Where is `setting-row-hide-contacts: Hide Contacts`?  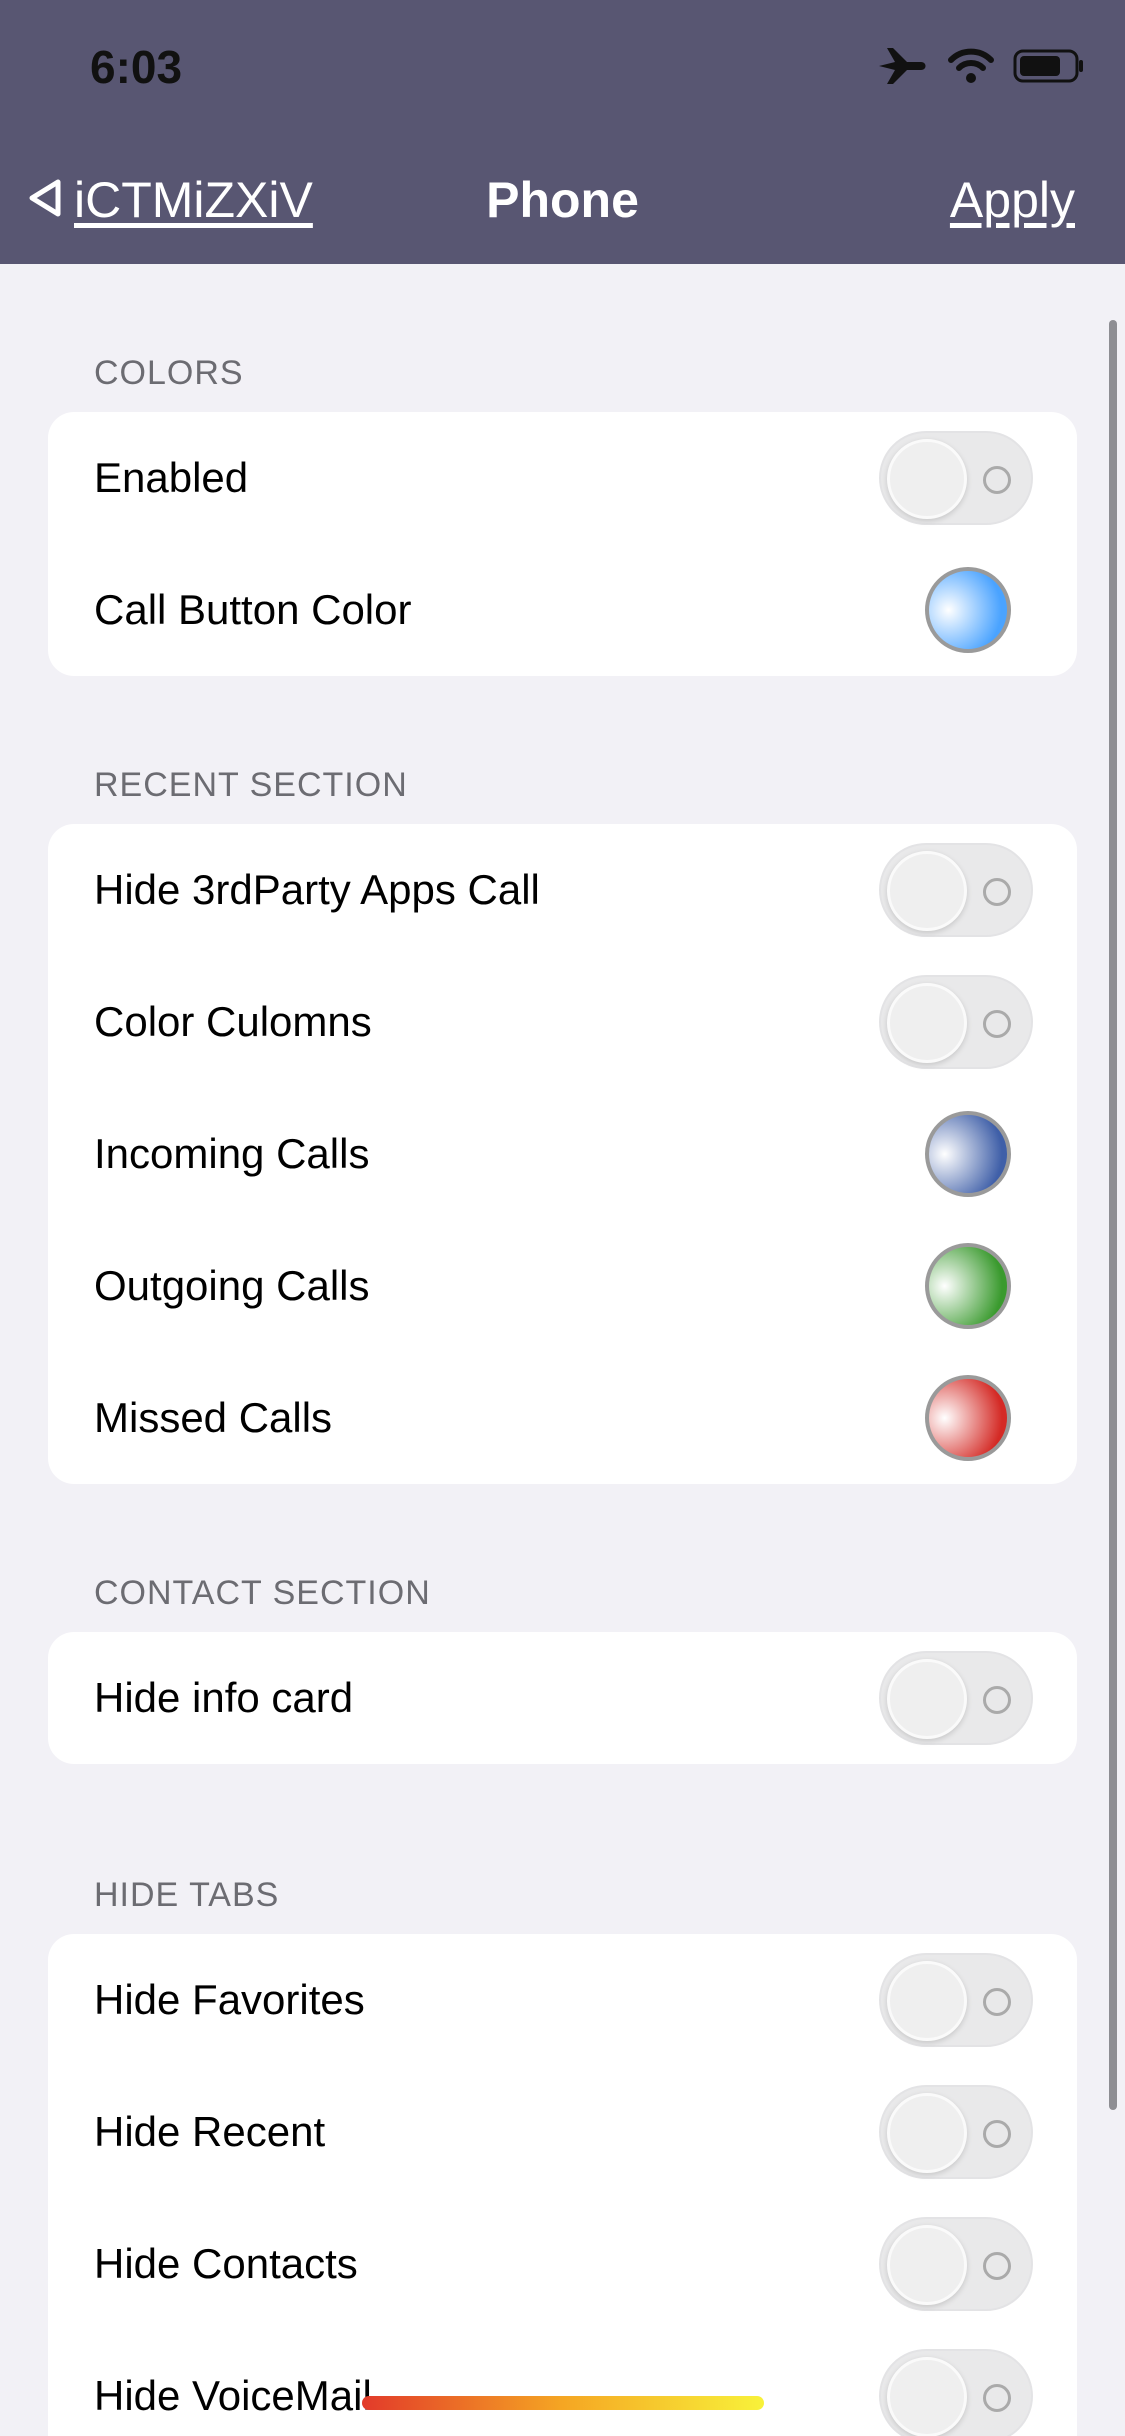 setting-row-hide-contacts: Hide Contacts is located at coordinates (562, 2264).